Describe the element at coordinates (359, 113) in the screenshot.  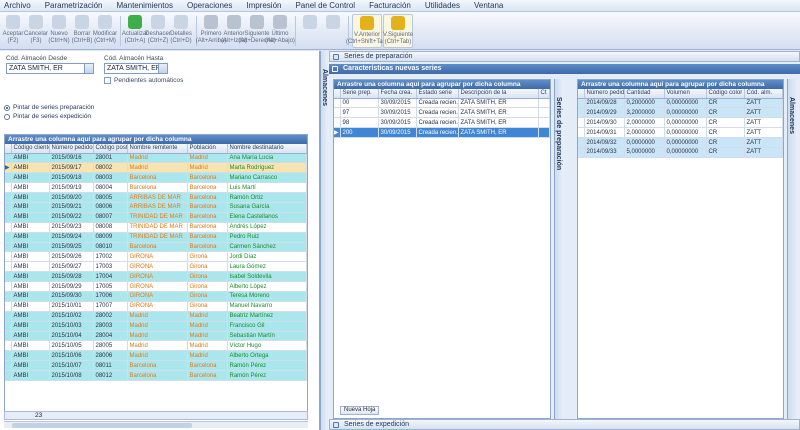
I see `table-cell: 97` at that location.